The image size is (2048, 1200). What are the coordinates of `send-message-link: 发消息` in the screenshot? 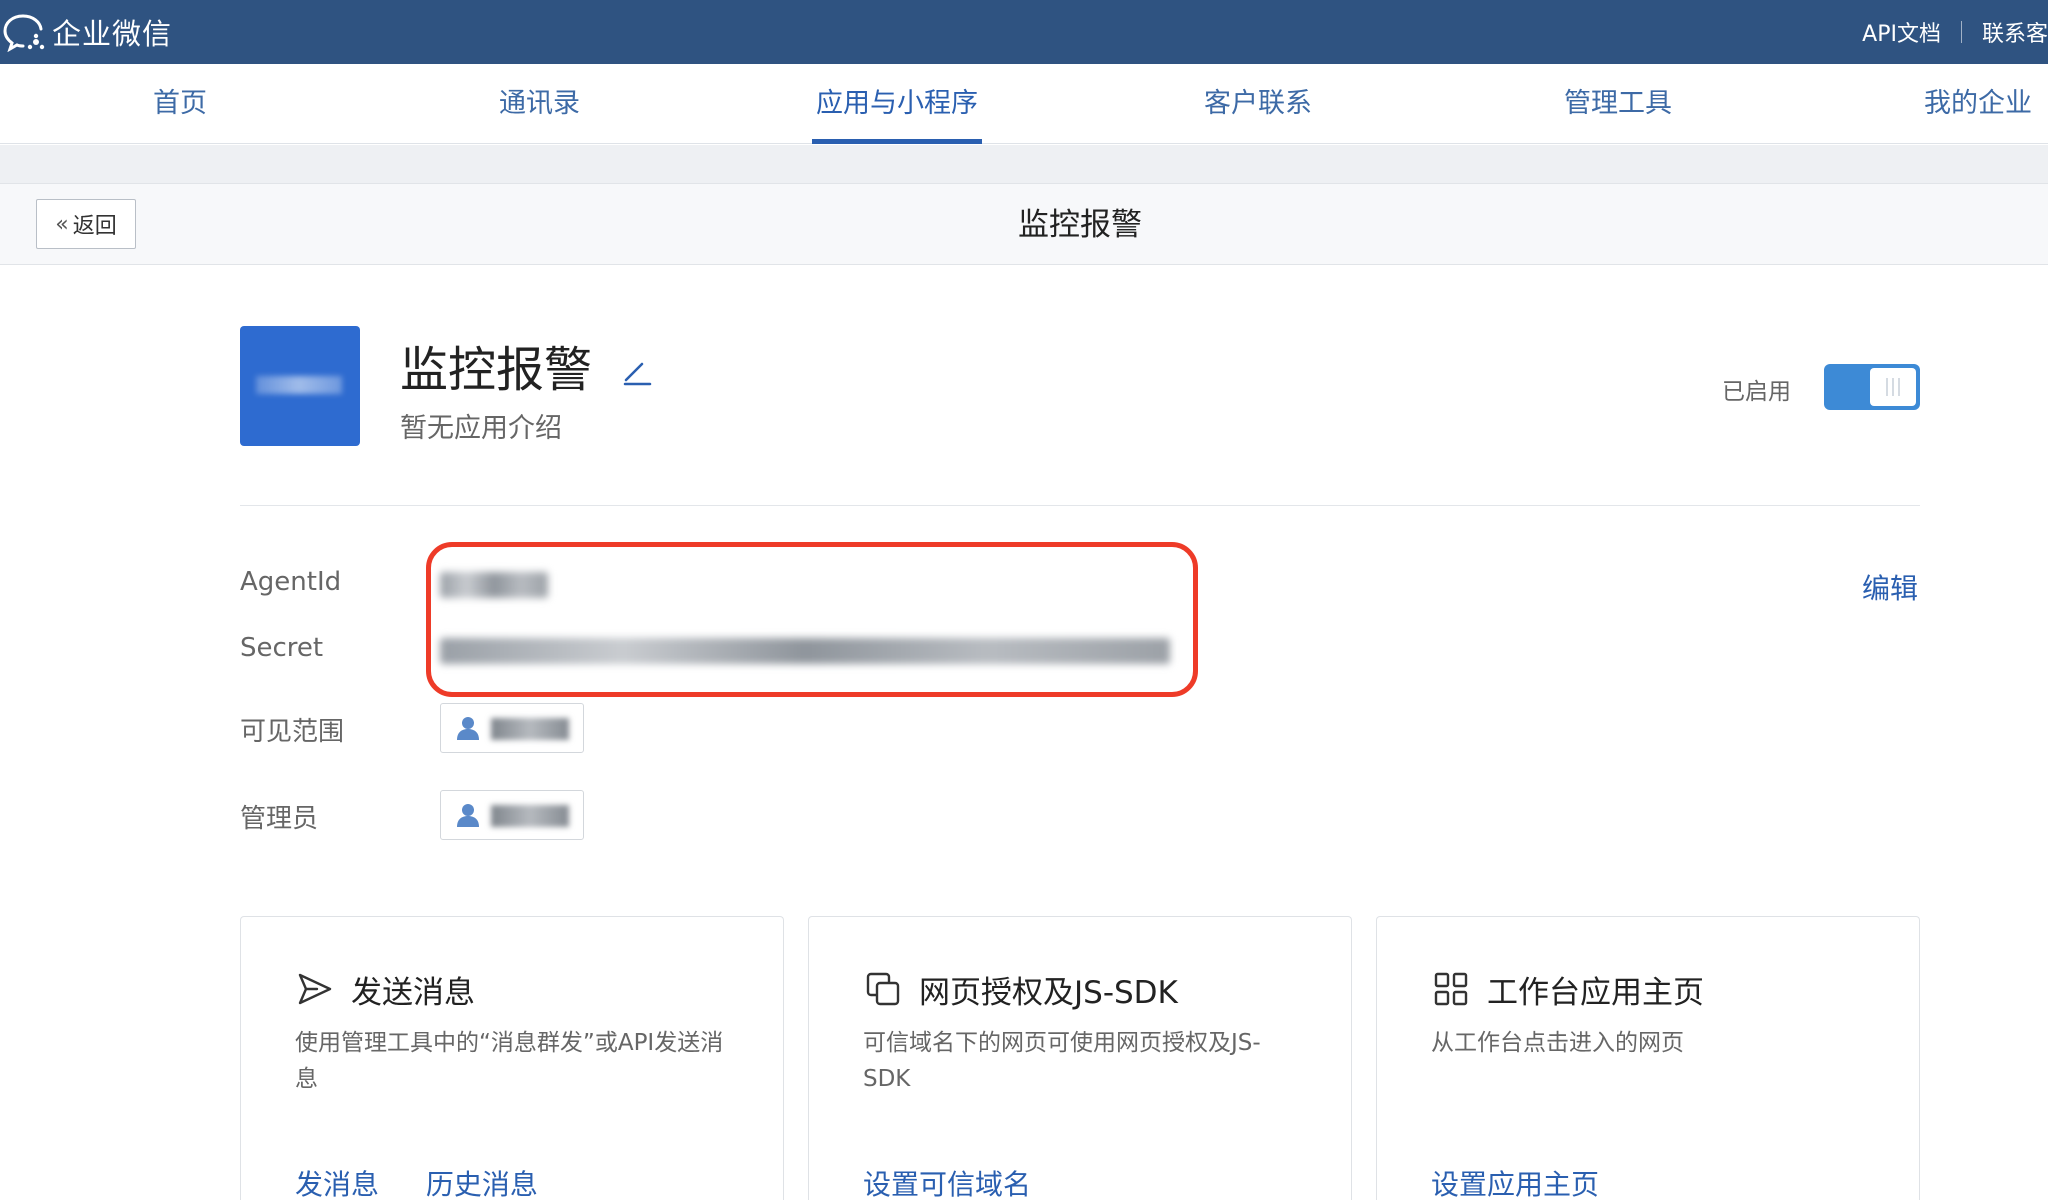 It's located at (337, 1184).